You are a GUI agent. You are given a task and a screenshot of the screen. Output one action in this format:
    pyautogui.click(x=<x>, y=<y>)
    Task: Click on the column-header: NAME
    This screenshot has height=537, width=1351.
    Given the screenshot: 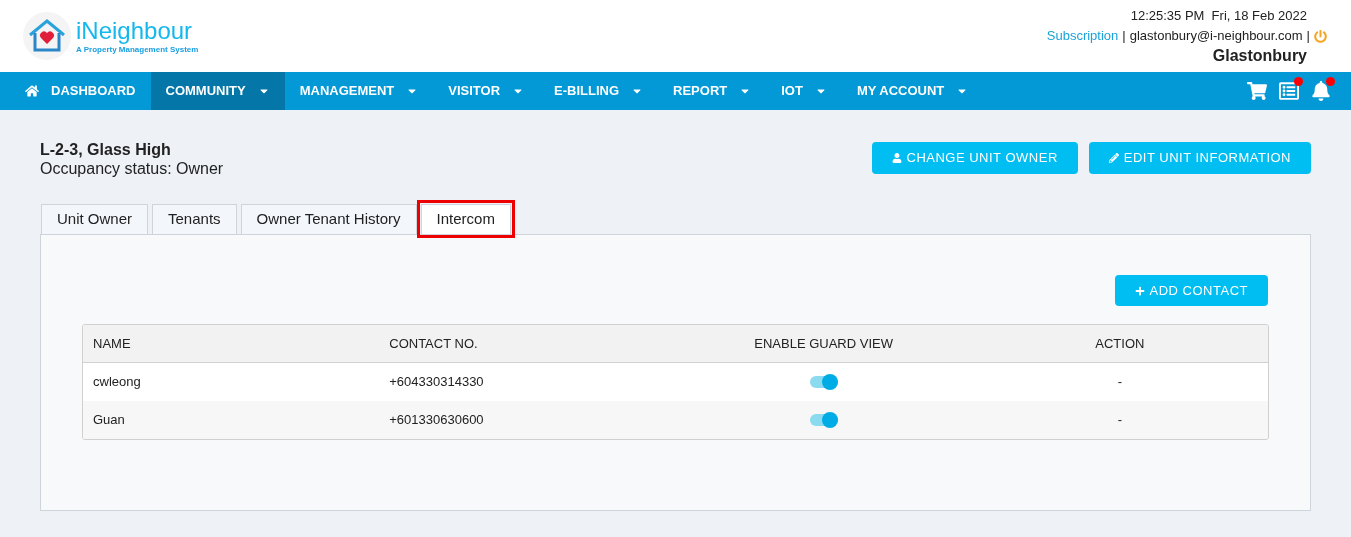 What is the action you would take?
    pyautogui.click(x=111, y=343)
    